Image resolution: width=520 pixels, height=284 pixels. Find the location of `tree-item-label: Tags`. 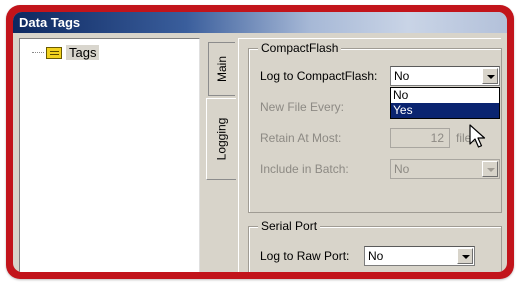

tree-item-label: Tags is located at coordinates (83, 52).